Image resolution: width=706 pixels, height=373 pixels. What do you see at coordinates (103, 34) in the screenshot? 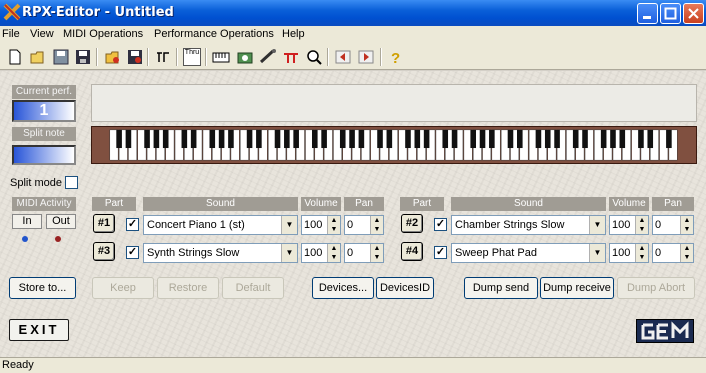
I see `menu-midi-operations: MIDI Operations` at bounding box center [103, 34].